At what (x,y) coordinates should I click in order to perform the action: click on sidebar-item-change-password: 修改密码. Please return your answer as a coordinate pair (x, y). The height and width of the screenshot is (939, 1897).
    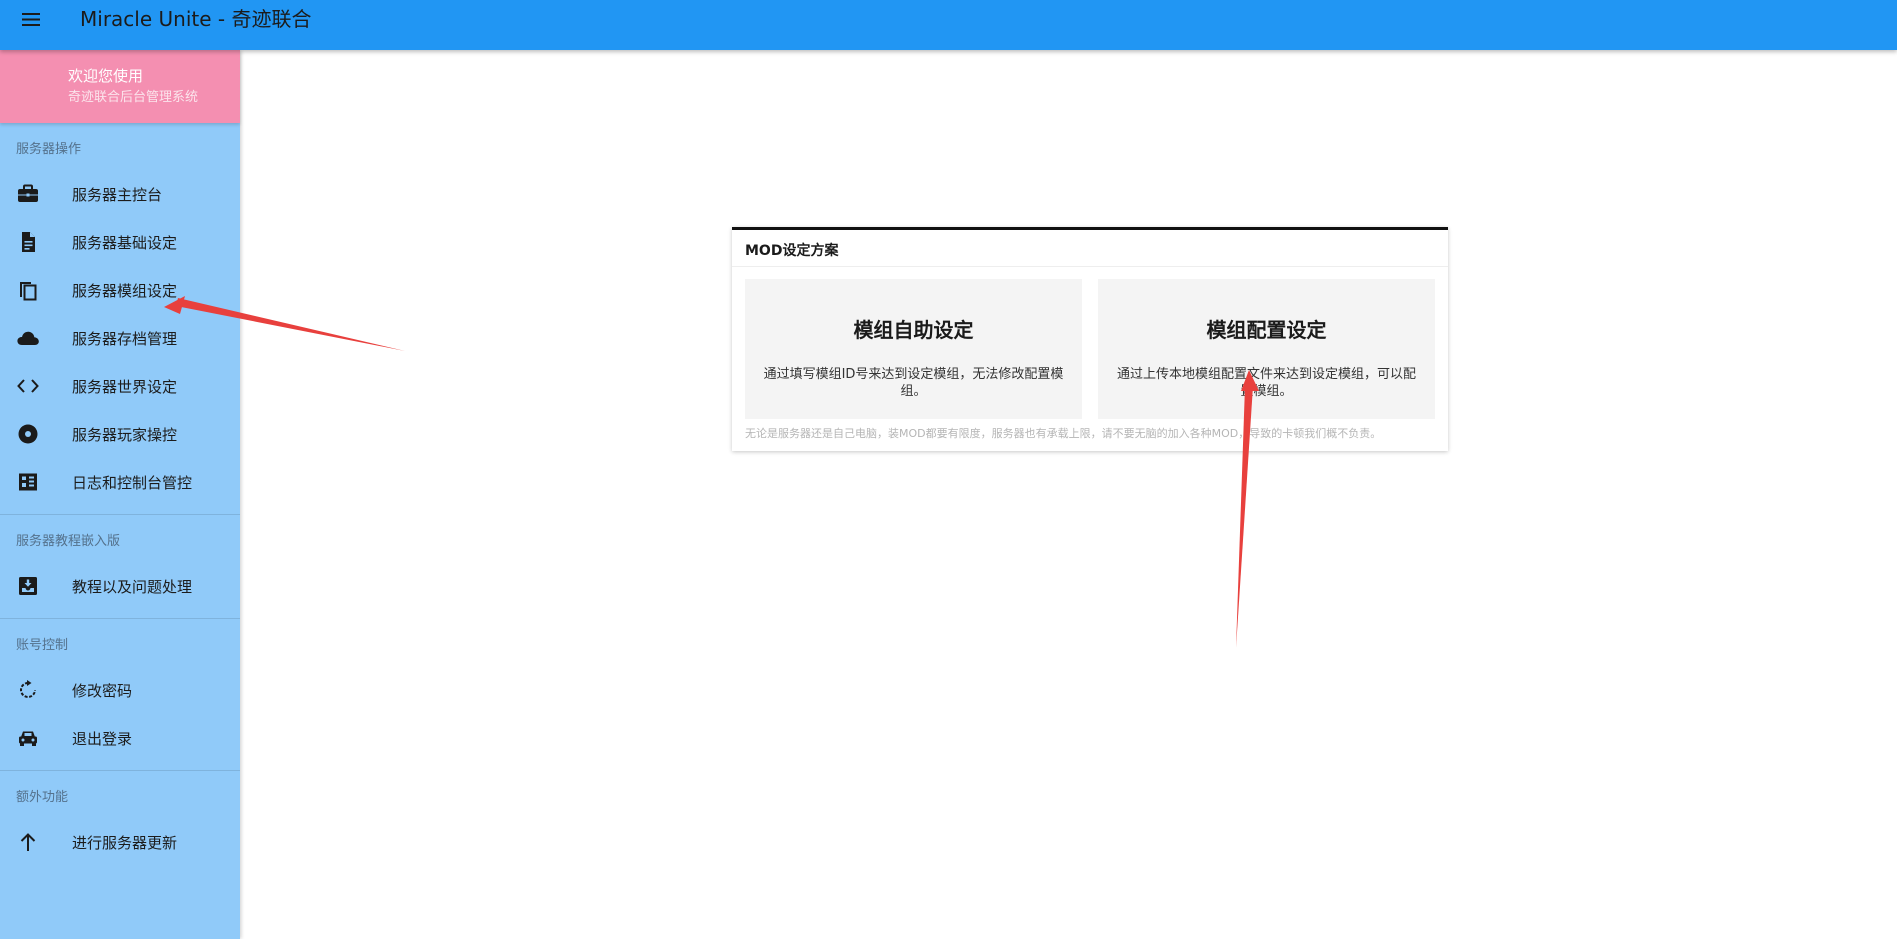
    Looking at the image, I should click on (120, 690).